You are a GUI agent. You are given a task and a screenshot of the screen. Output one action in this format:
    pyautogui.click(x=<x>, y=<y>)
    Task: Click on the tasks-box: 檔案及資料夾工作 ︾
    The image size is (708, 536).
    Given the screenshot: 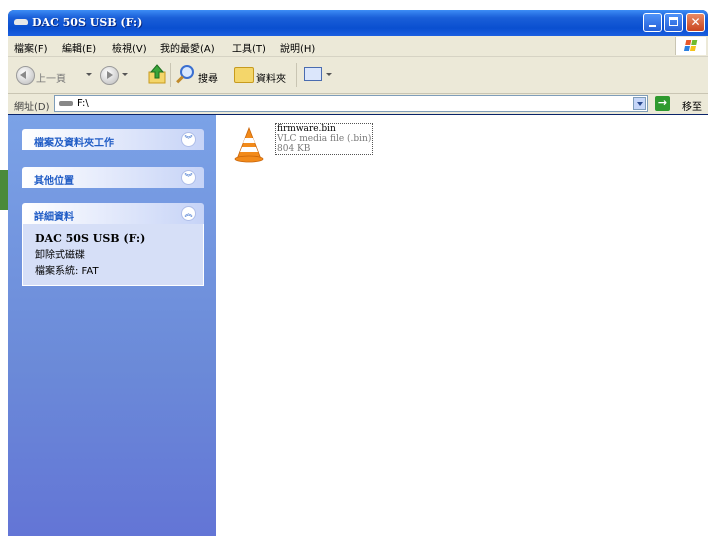 What is the action you would take?
    pyautogui.click(x=113, y=139)
    